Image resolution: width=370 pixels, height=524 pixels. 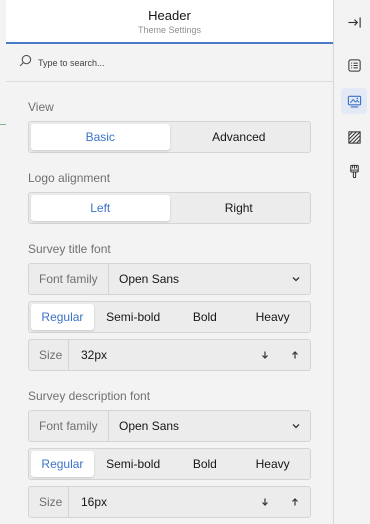 I want to click on search-bar, so click(x=169, y=63).